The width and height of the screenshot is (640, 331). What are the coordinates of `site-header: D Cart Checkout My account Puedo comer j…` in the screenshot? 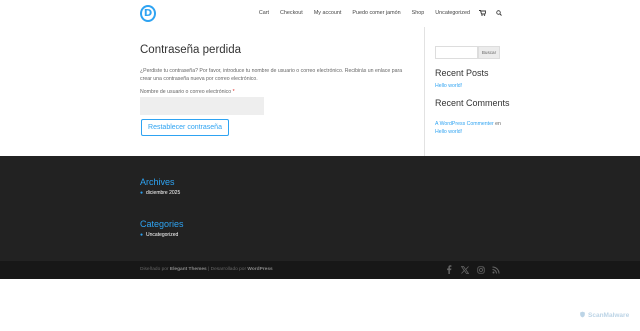 It's located at (320, 13).